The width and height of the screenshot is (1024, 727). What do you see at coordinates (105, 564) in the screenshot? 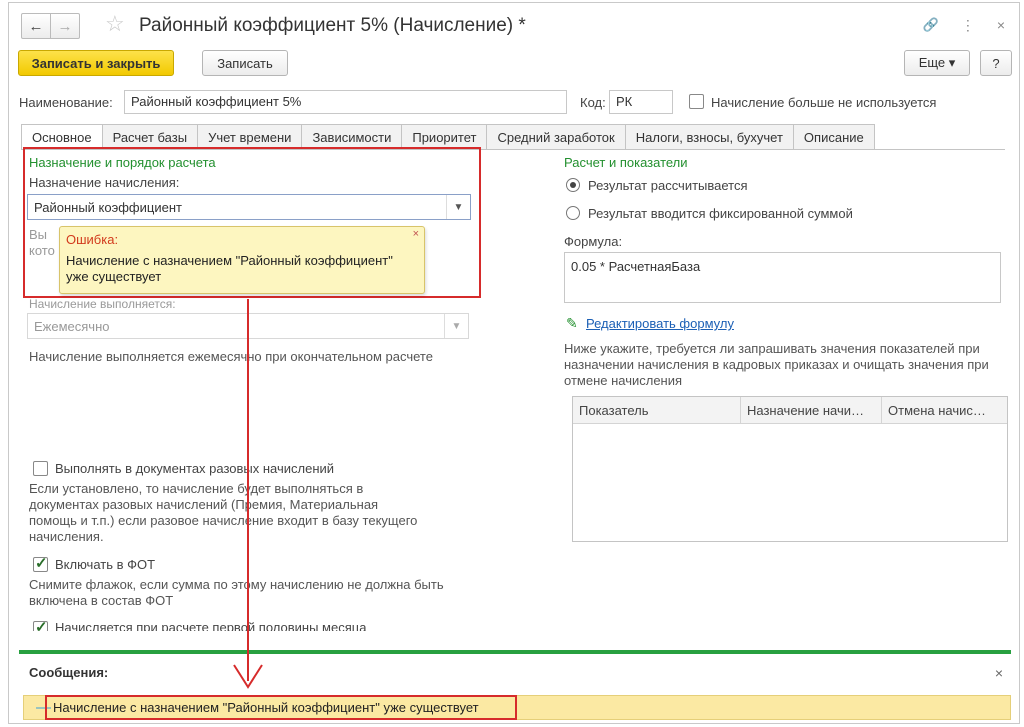
I see `fot-label: Включать в ФОТ` at bounding box center [105, 564].